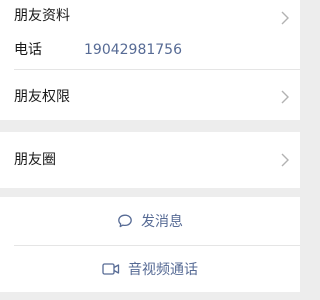  I want to click on phone-label: 电话, so click(28, 50).